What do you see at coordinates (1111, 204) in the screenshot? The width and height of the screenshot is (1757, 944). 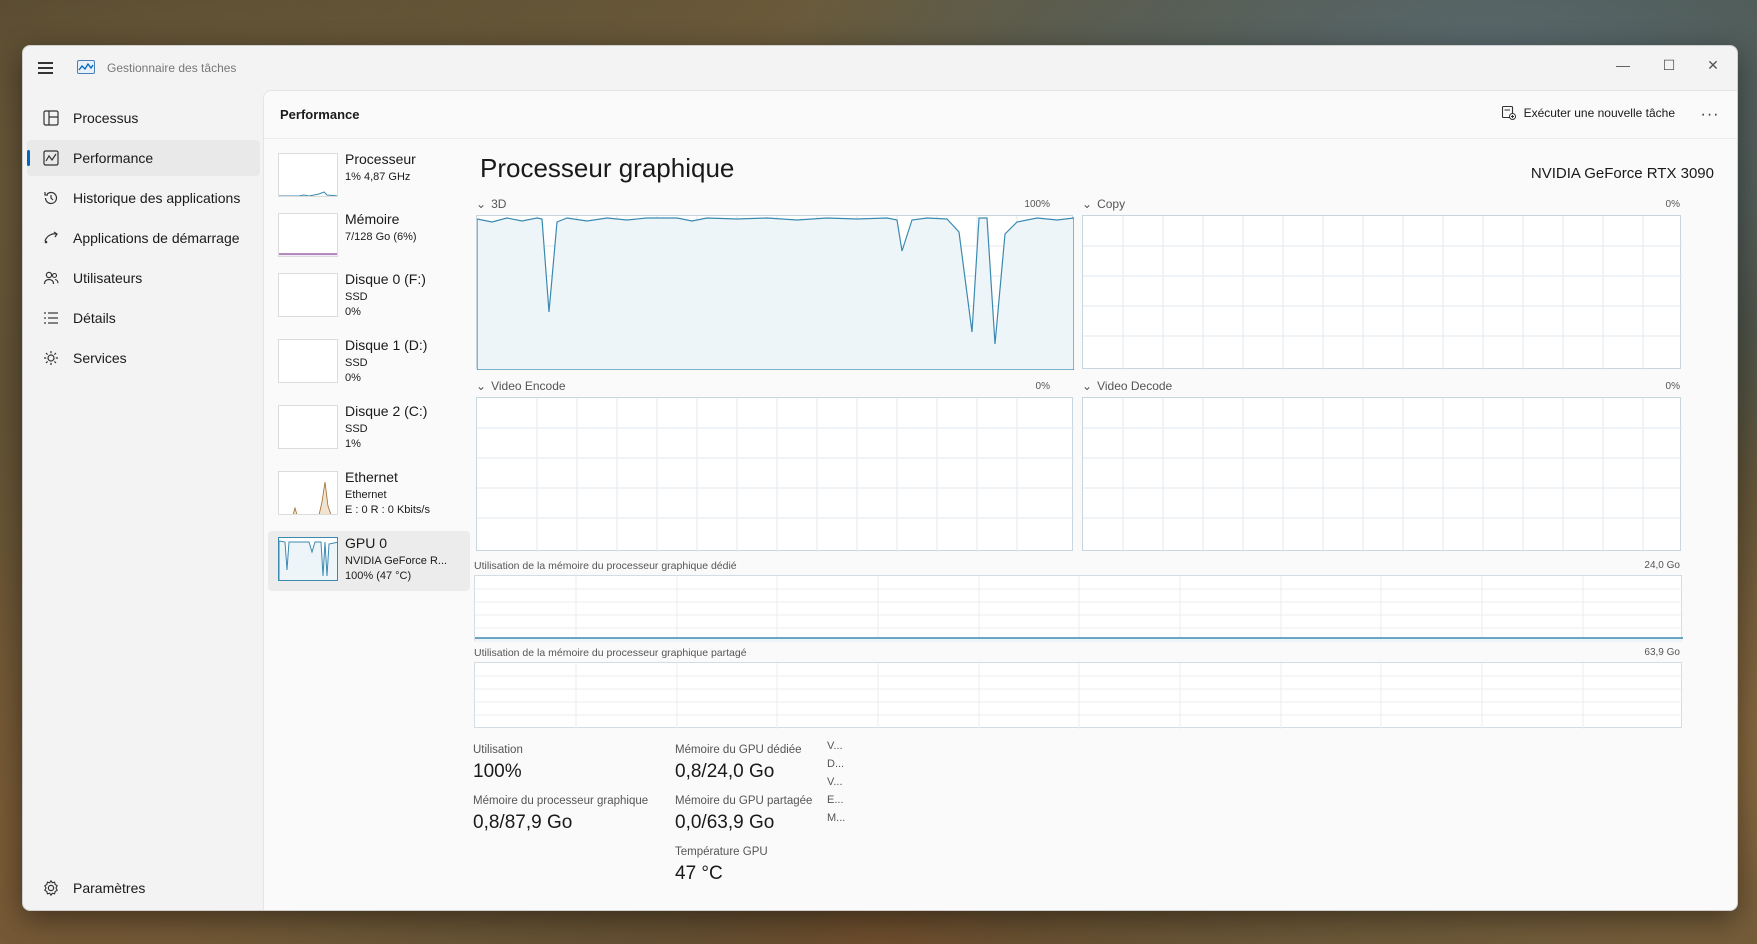 I see `engine-label: Copy` at bounding box center [1111, 204].